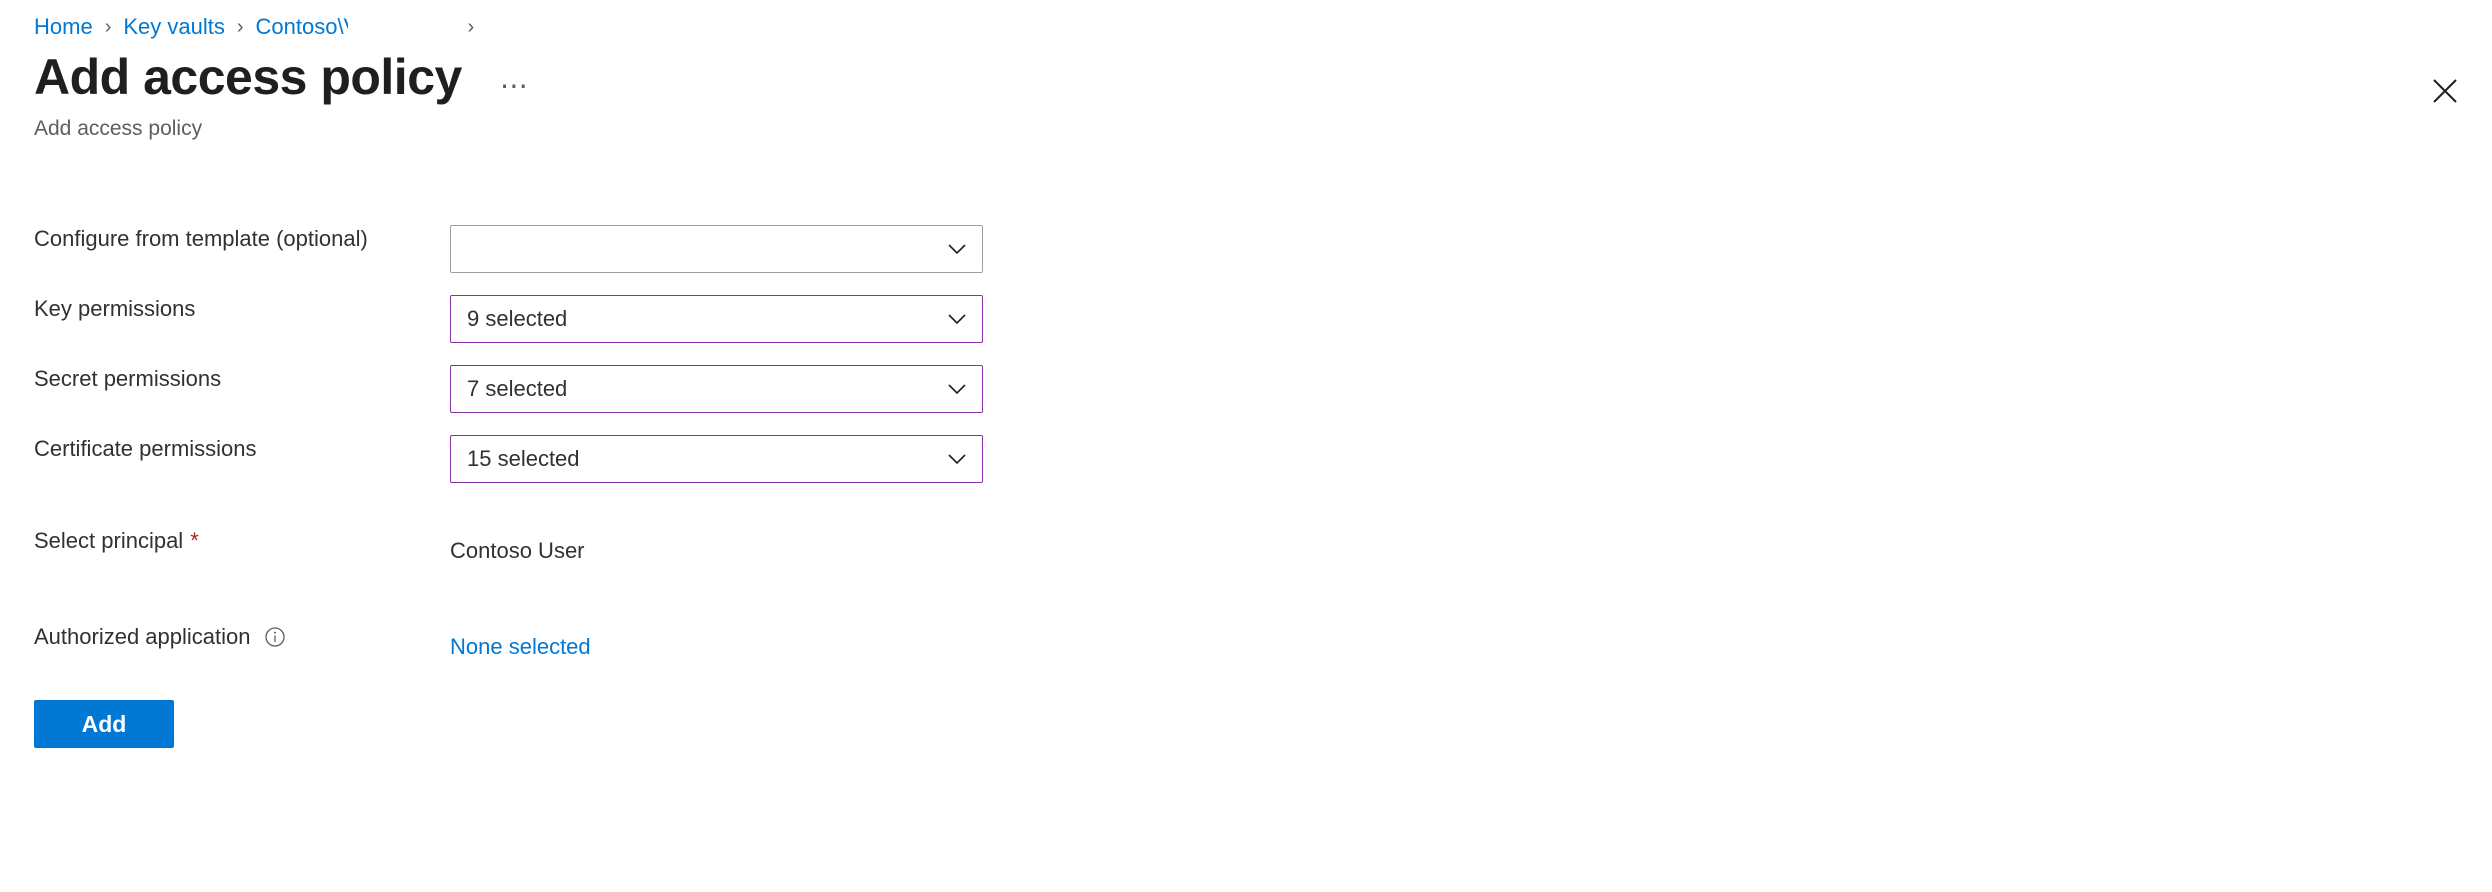  Describe the element at coordinates (514, 86) in the screenshot. I see `more-options-icon: ⋯` at that location.